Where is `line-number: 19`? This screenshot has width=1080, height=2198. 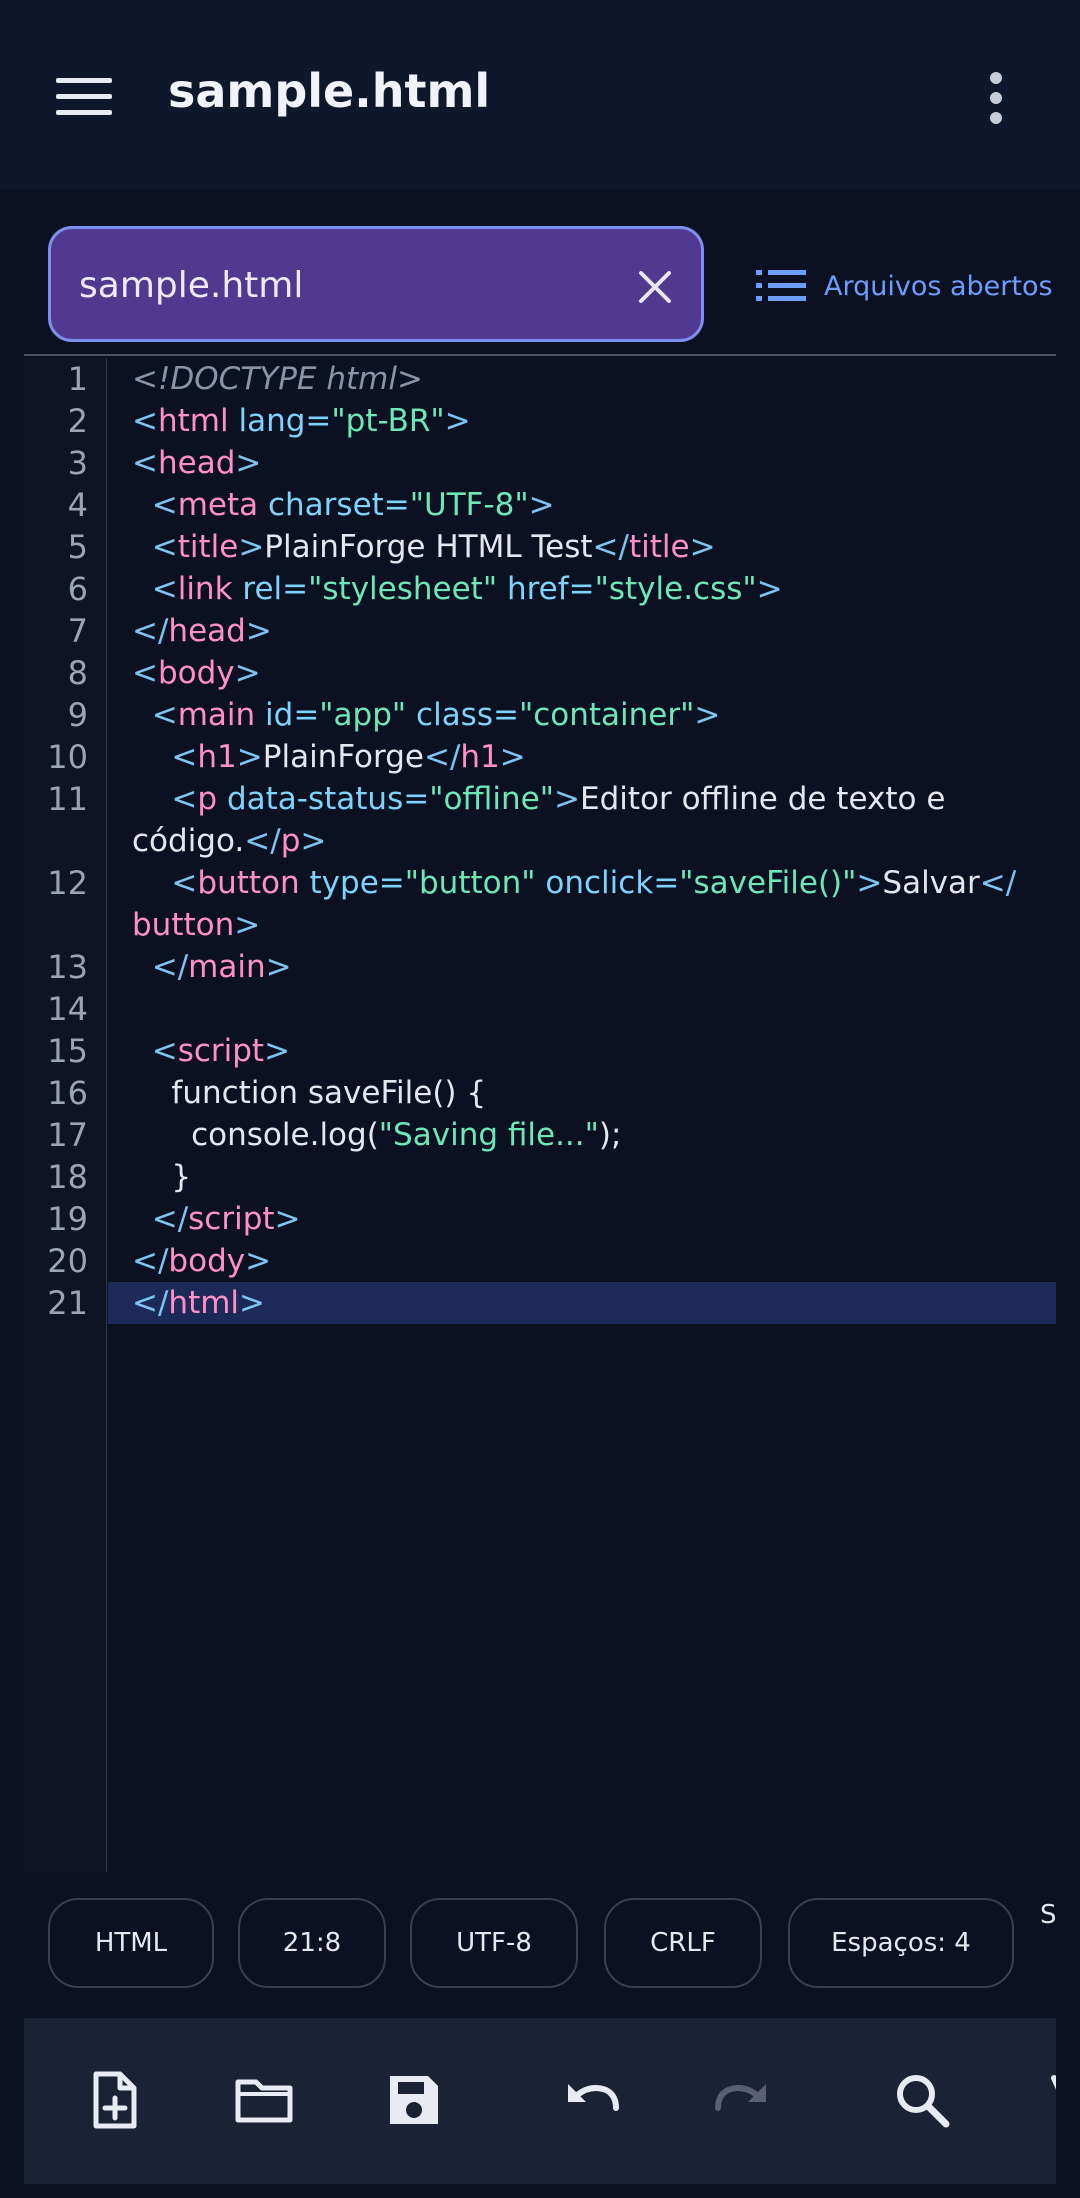 line-number: 19 is located at coordinates (67, 1219).